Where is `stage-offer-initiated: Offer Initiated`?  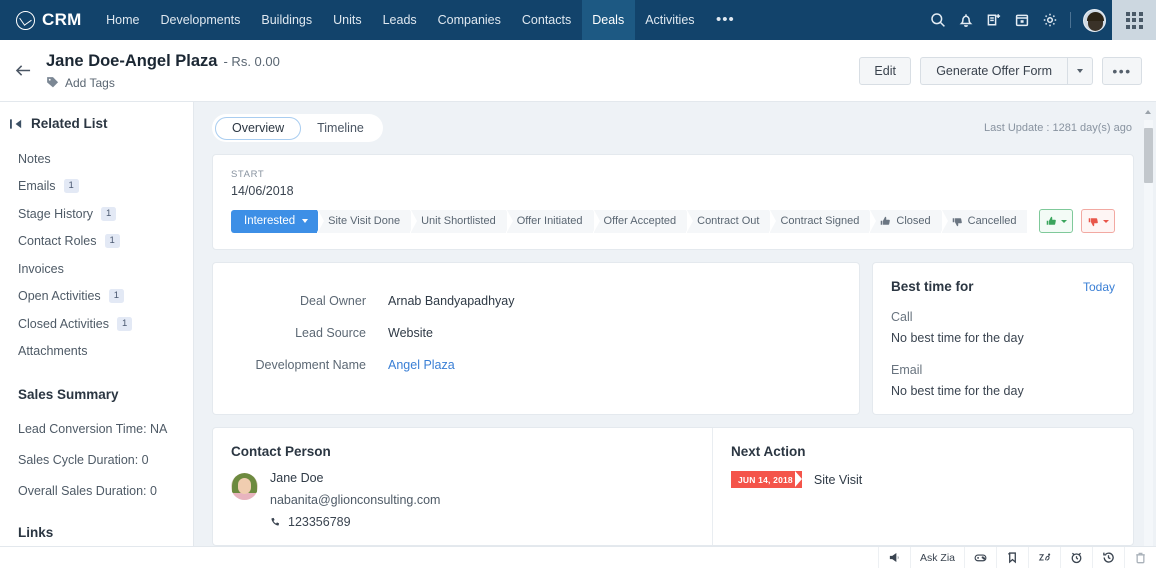
stage-offer-initiated: Offer Initiated is located at coordinates (552, 221).